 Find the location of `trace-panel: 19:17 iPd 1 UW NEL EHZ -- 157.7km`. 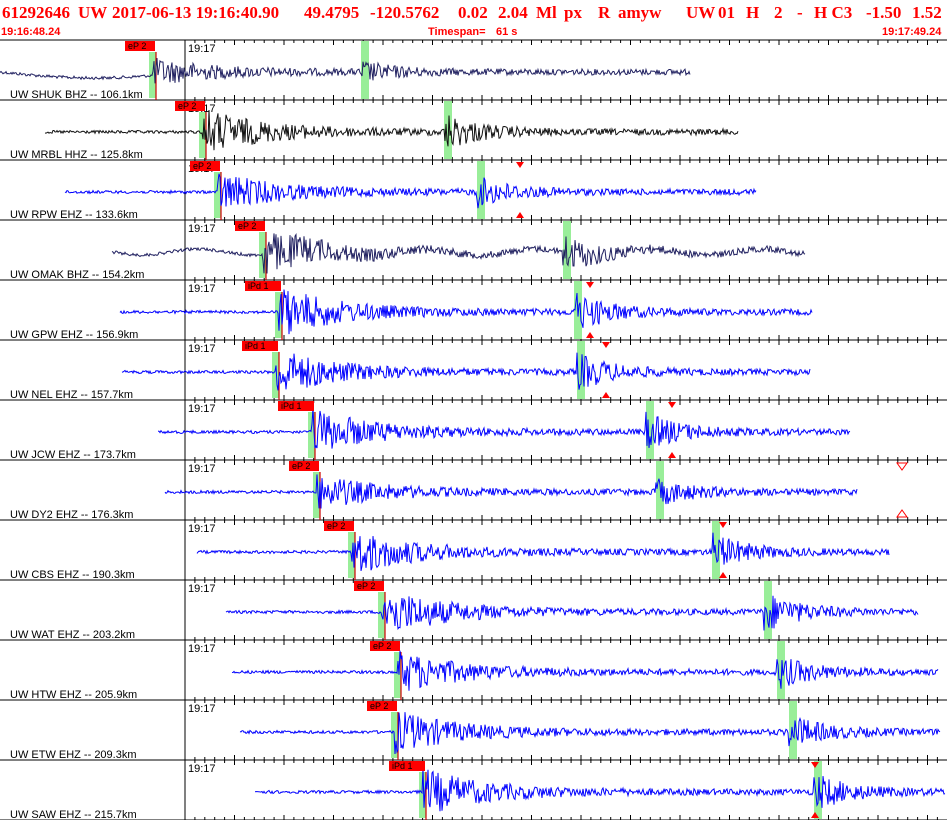

trace-panel: 19:17 iPd 1 UW NEL EHZ -- 157.7km is located at coordinates (473, 370).